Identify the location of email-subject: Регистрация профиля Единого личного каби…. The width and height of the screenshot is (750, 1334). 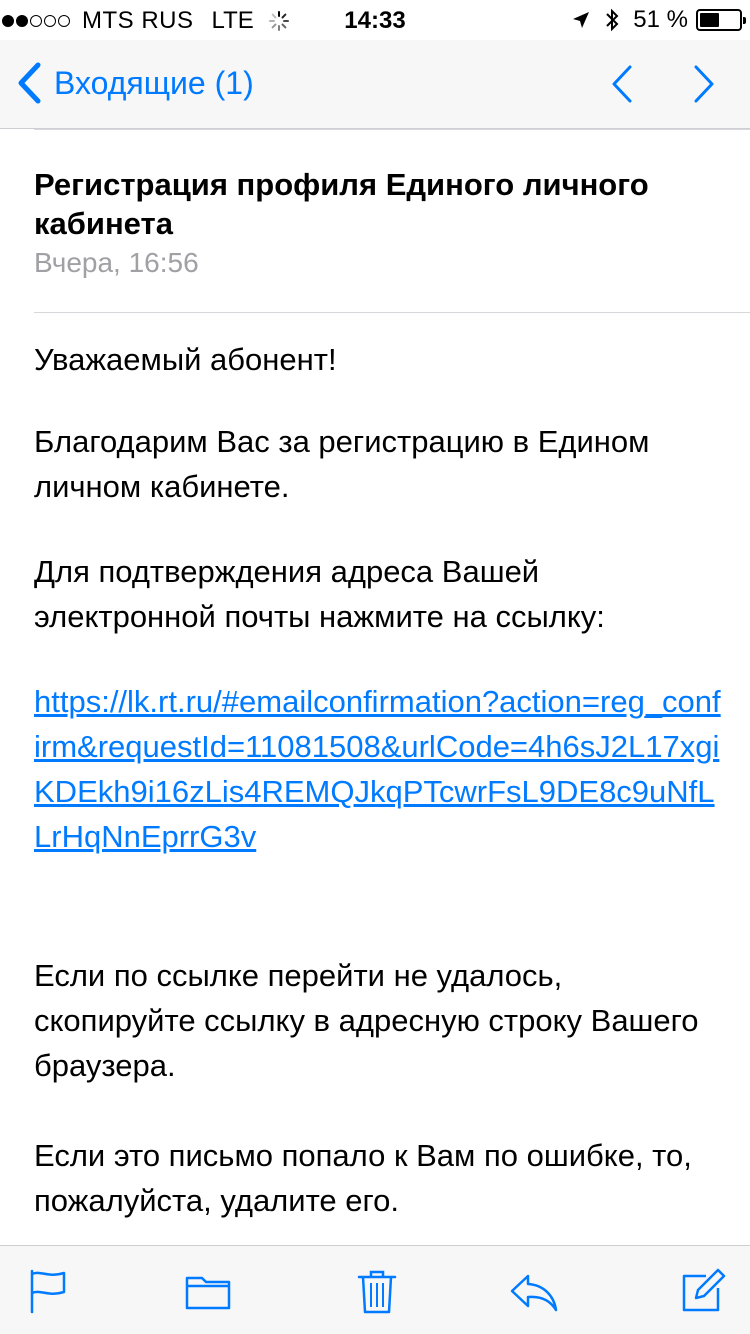
(341, 204).